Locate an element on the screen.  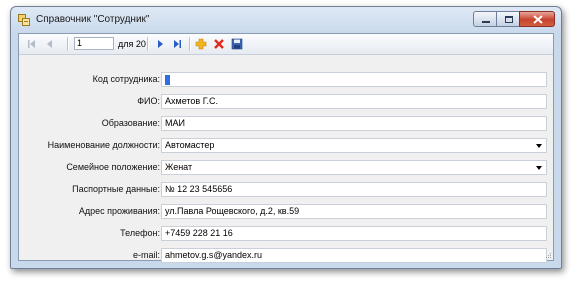
record-count-label: для 20 is located at coordinates (132, 44).